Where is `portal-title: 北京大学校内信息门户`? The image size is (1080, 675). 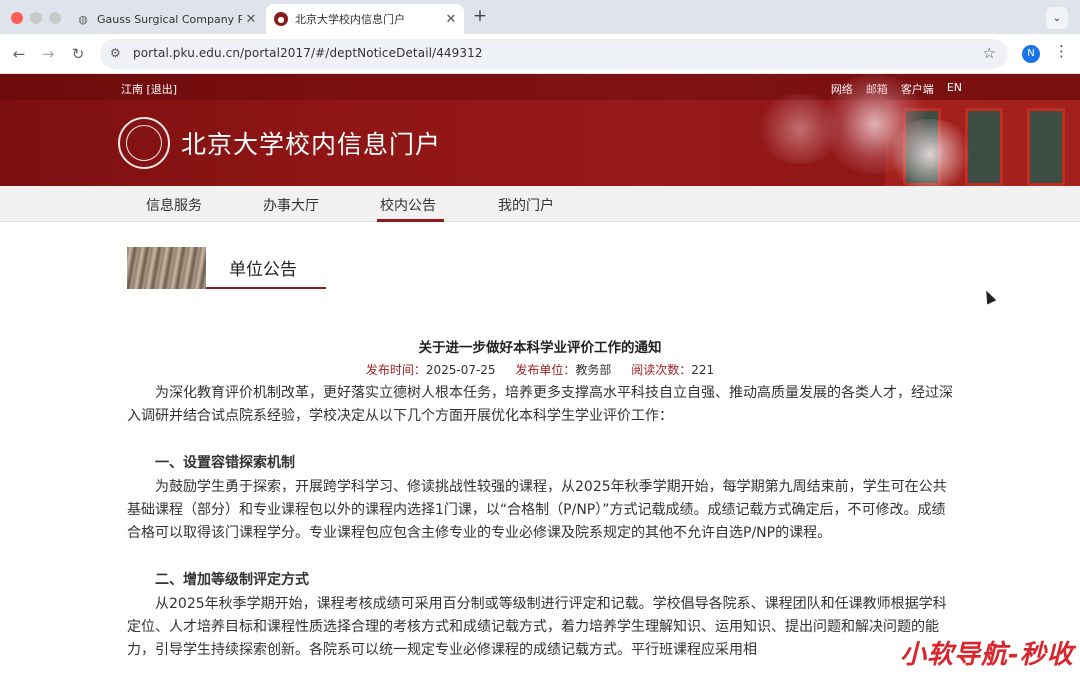 portal-title: 北京大学校内信息门户 is located at coordinates (311, 144).